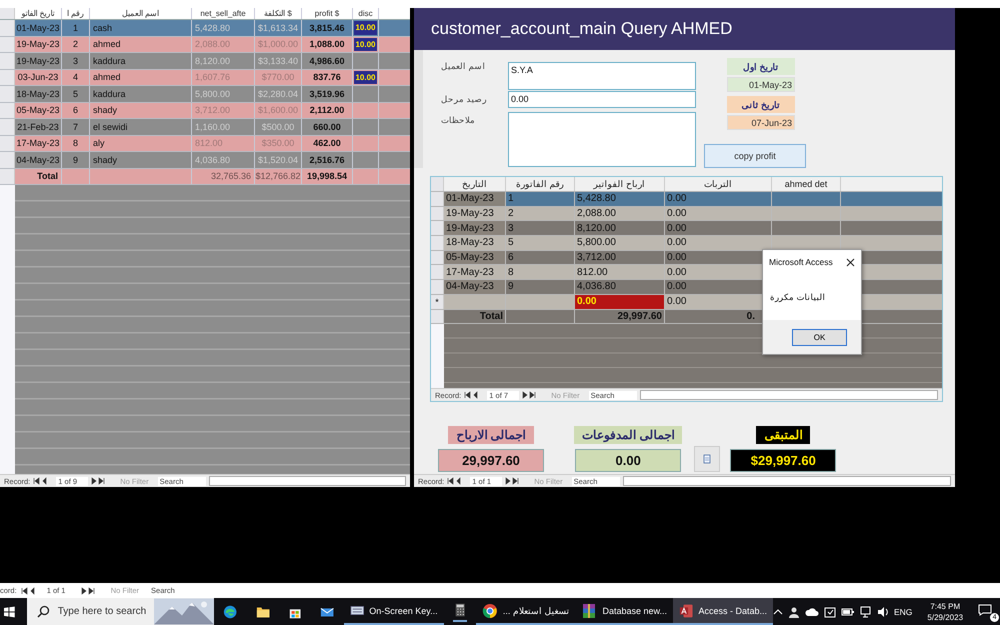 The height and width of the screenshot is (625, 1000). I want to click on close-icon, so click(850, 262).